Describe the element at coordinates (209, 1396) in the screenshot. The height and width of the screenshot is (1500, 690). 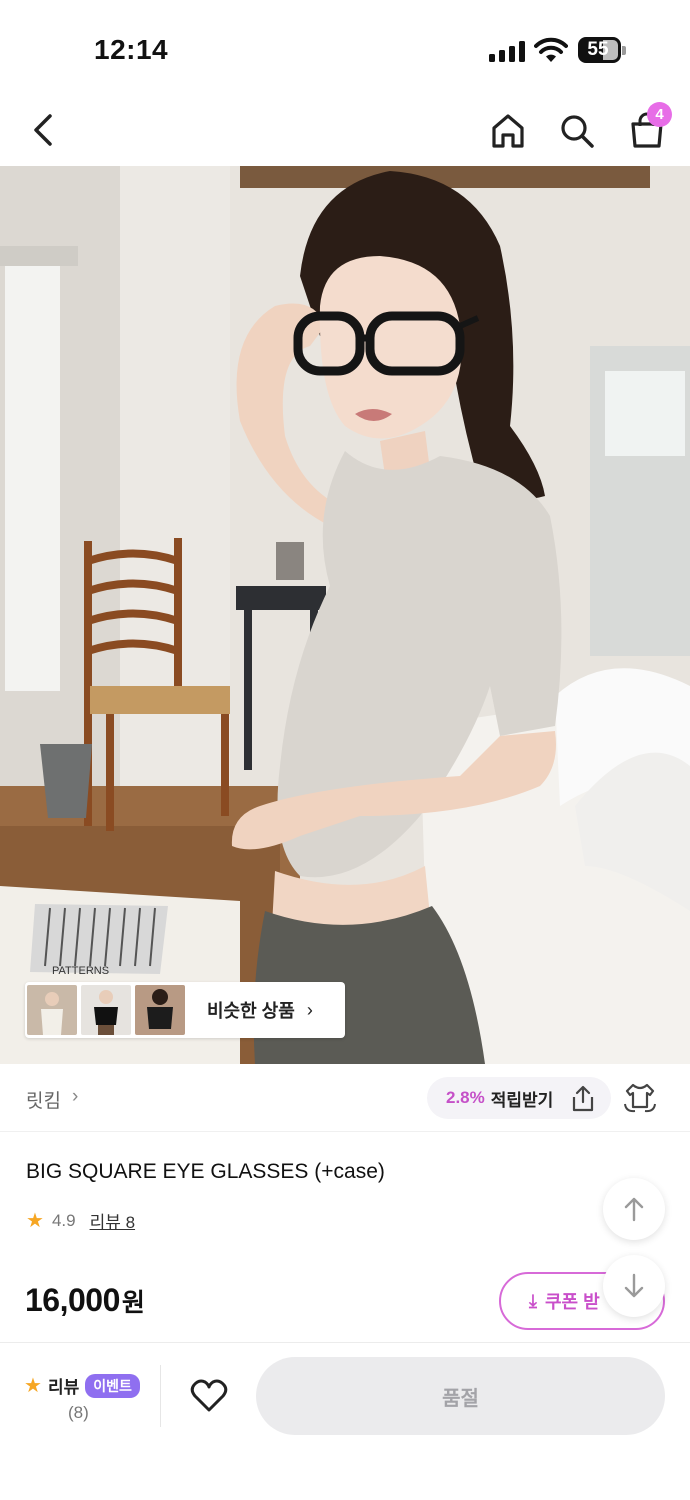
I see `heart-icon` at that location.